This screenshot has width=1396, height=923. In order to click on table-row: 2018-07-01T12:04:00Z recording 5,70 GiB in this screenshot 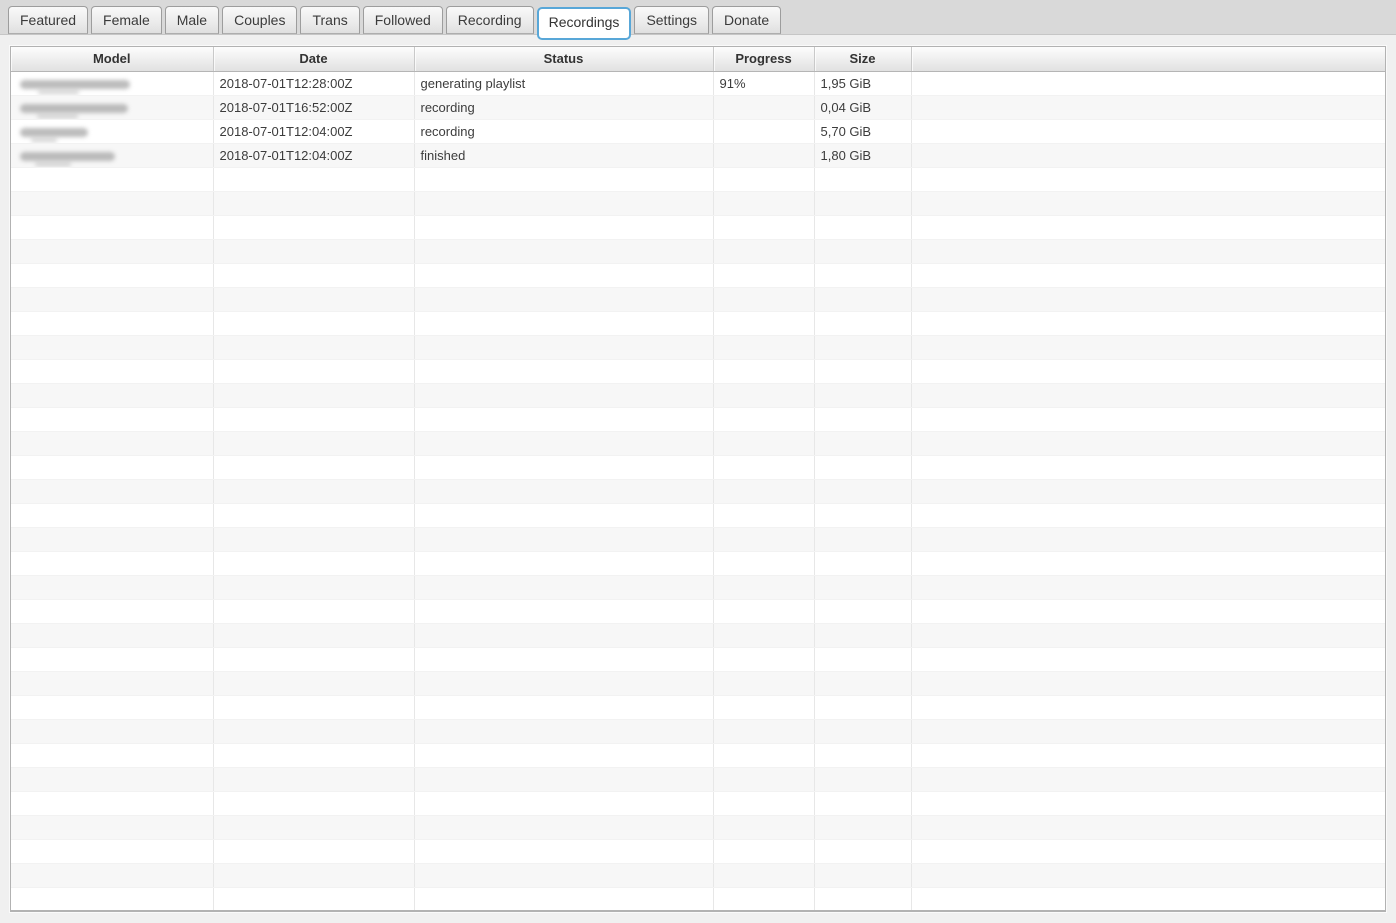, I will do `click(698, 131)`.